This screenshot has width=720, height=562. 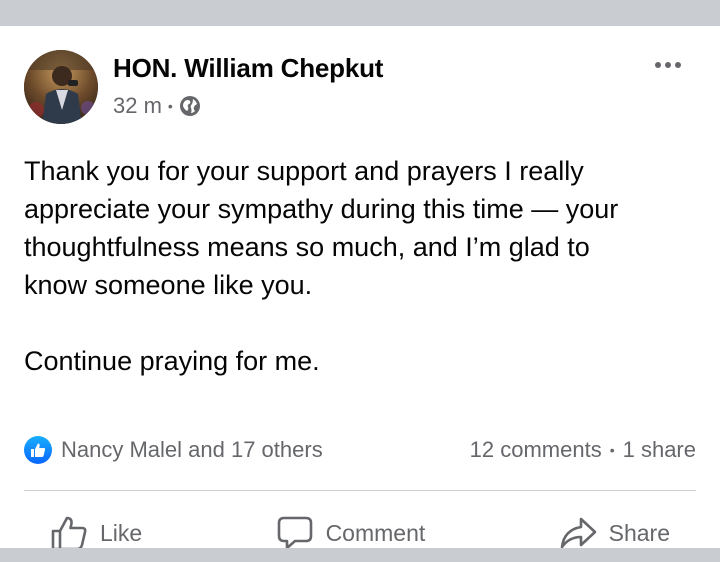 What do you see at coordinates (96, 533) in the screenshot?
I see `like-button: Like` at bounding box center [96, 533].